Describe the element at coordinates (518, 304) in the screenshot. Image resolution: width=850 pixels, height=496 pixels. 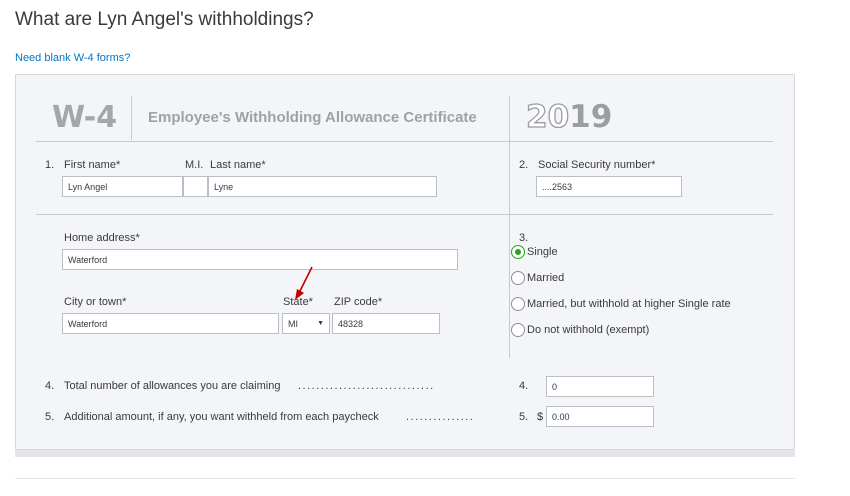
I see `radio-married-higher-single` at that location.